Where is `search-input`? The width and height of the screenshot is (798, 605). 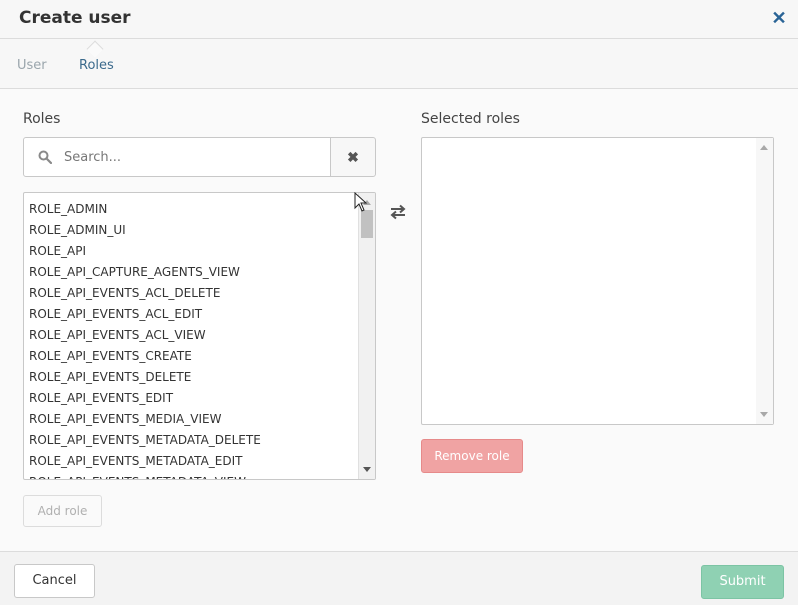
search-input is located at coordinates (194, 157).